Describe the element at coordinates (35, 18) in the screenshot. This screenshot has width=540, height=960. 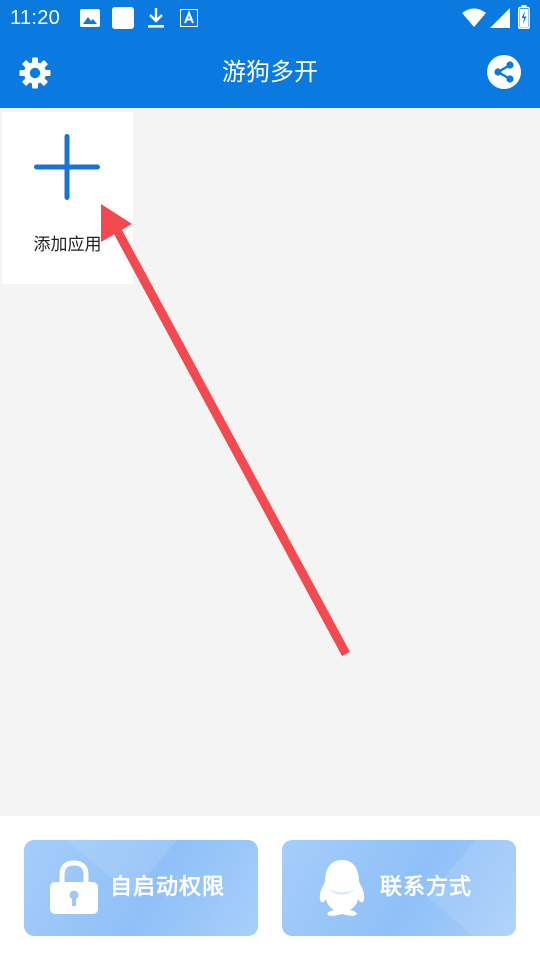
I see `status-time: 11:20` at that location.